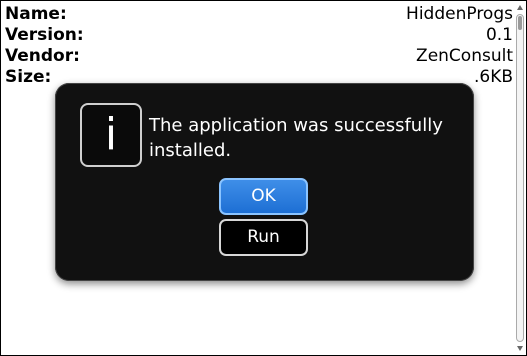 Image resolution: width=527 pixels, height=356 pixels. What do you see at coordinates (263, 237) in the screenshot?
I see `run-button: Run` at bounding box center [263, 237].